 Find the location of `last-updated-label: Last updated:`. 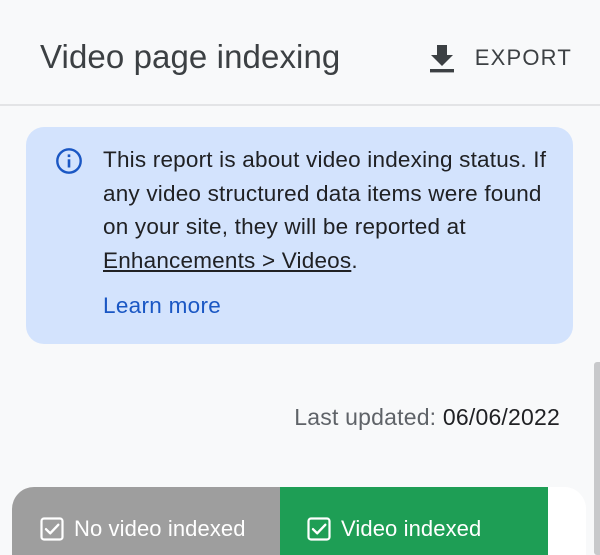

last-updated-label: Last updated: is located at coordinates (368, 417).